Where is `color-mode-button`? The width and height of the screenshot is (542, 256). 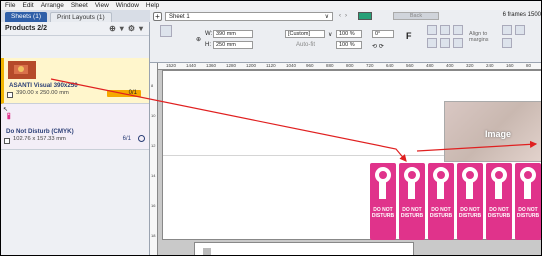
color-mode-button is located at coordinates (365, 16).